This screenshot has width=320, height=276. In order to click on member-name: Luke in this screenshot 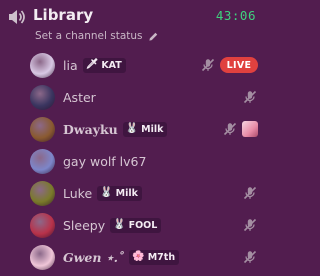, I will do `click(77, 193)`.